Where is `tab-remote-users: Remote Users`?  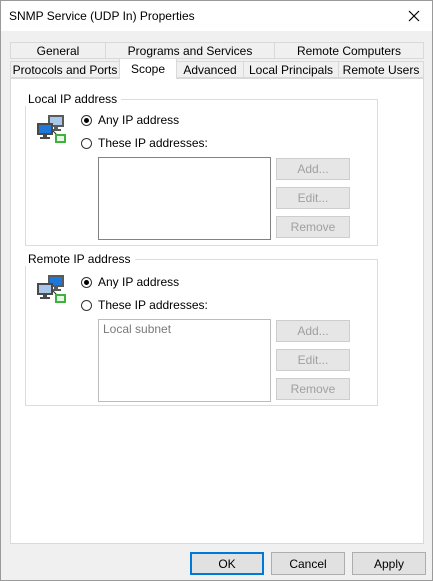
tab-remote-users: Remote Users is located at coordinates (381, 69).